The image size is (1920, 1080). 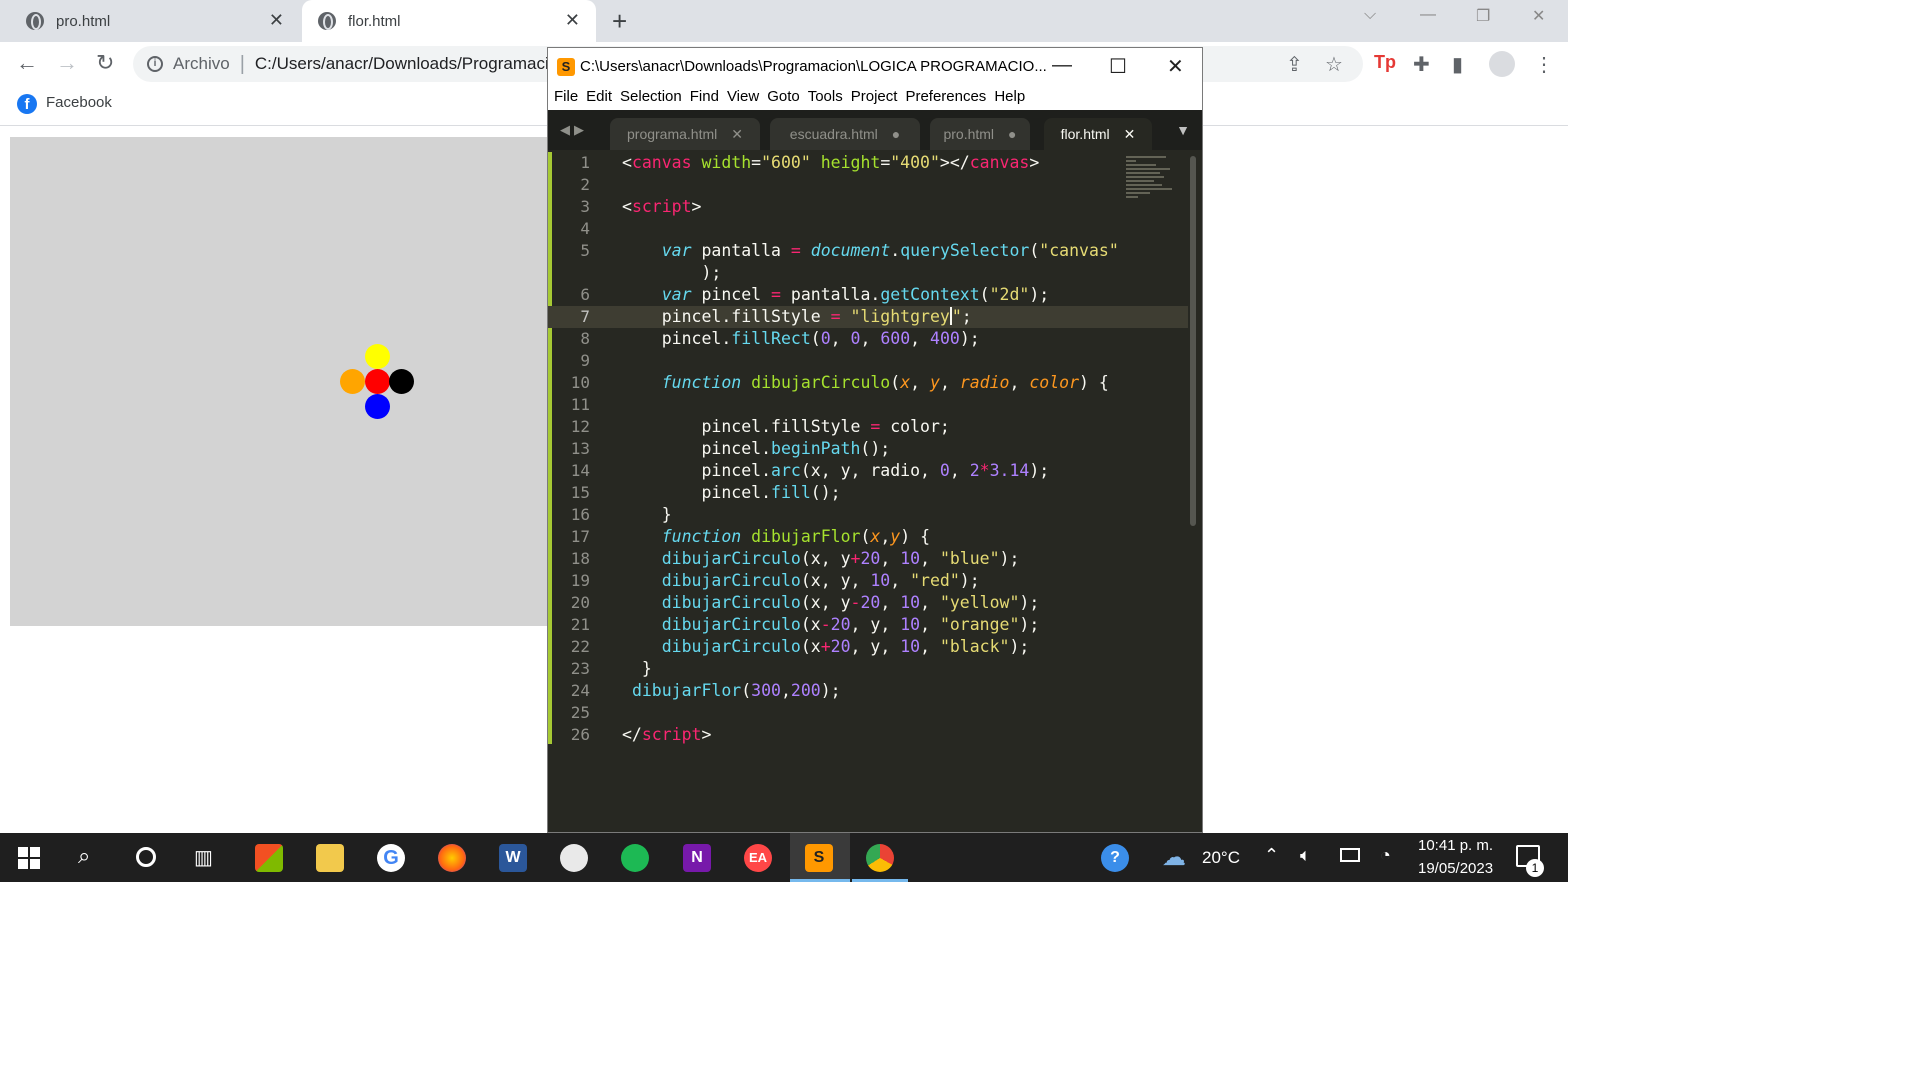 What do you see at coordinates (377, 356) in the screenshot?
I see `flower-petal-yellow` at bounding box center [377, 356].